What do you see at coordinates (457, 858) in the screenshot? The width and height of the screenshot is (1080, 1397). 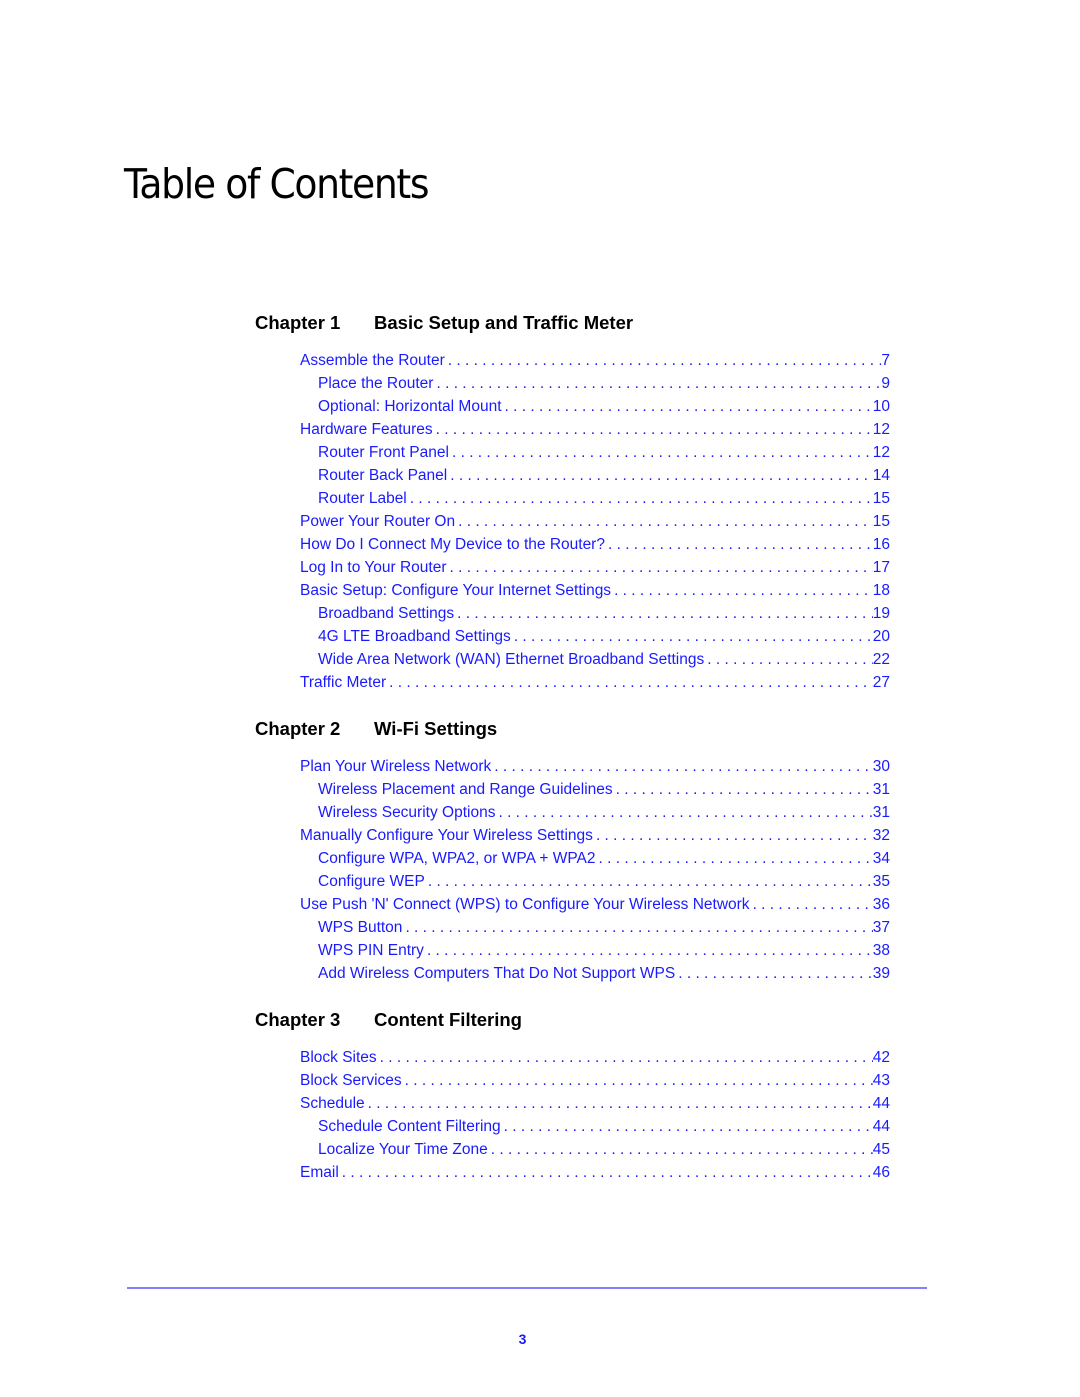 I see `toc-entry-label: Configure WPA, WPA2, or WPA + WPA2` at bounding box center [457, 858].